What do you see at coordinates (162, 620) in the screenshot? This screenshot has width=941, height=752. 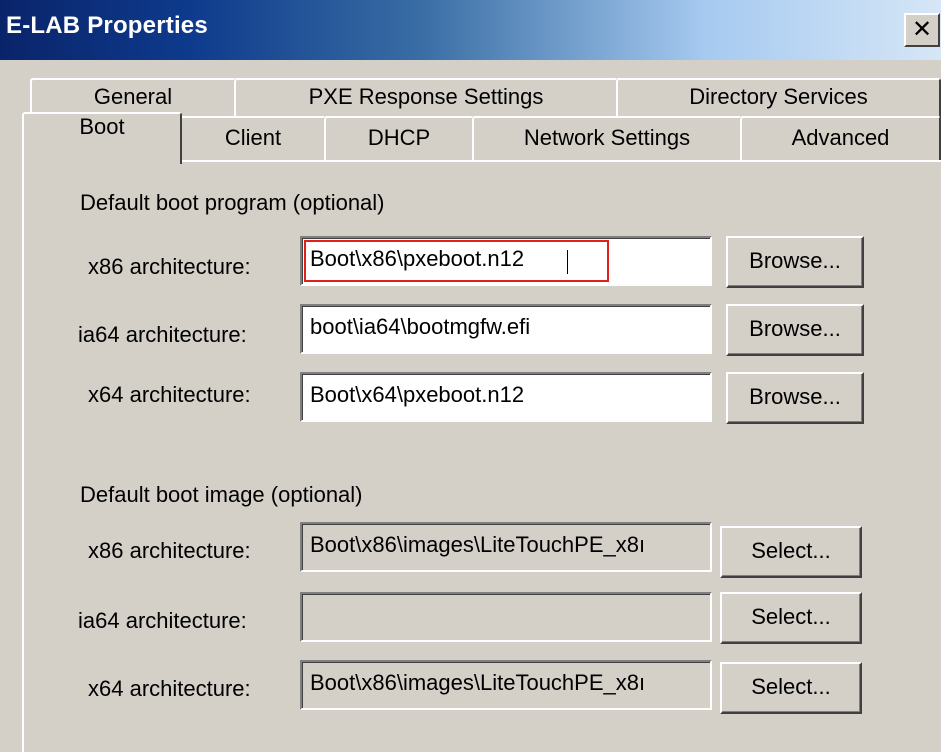 I see `ia64-image-label: ia64 architecture:` at bounding box center [162, 620].